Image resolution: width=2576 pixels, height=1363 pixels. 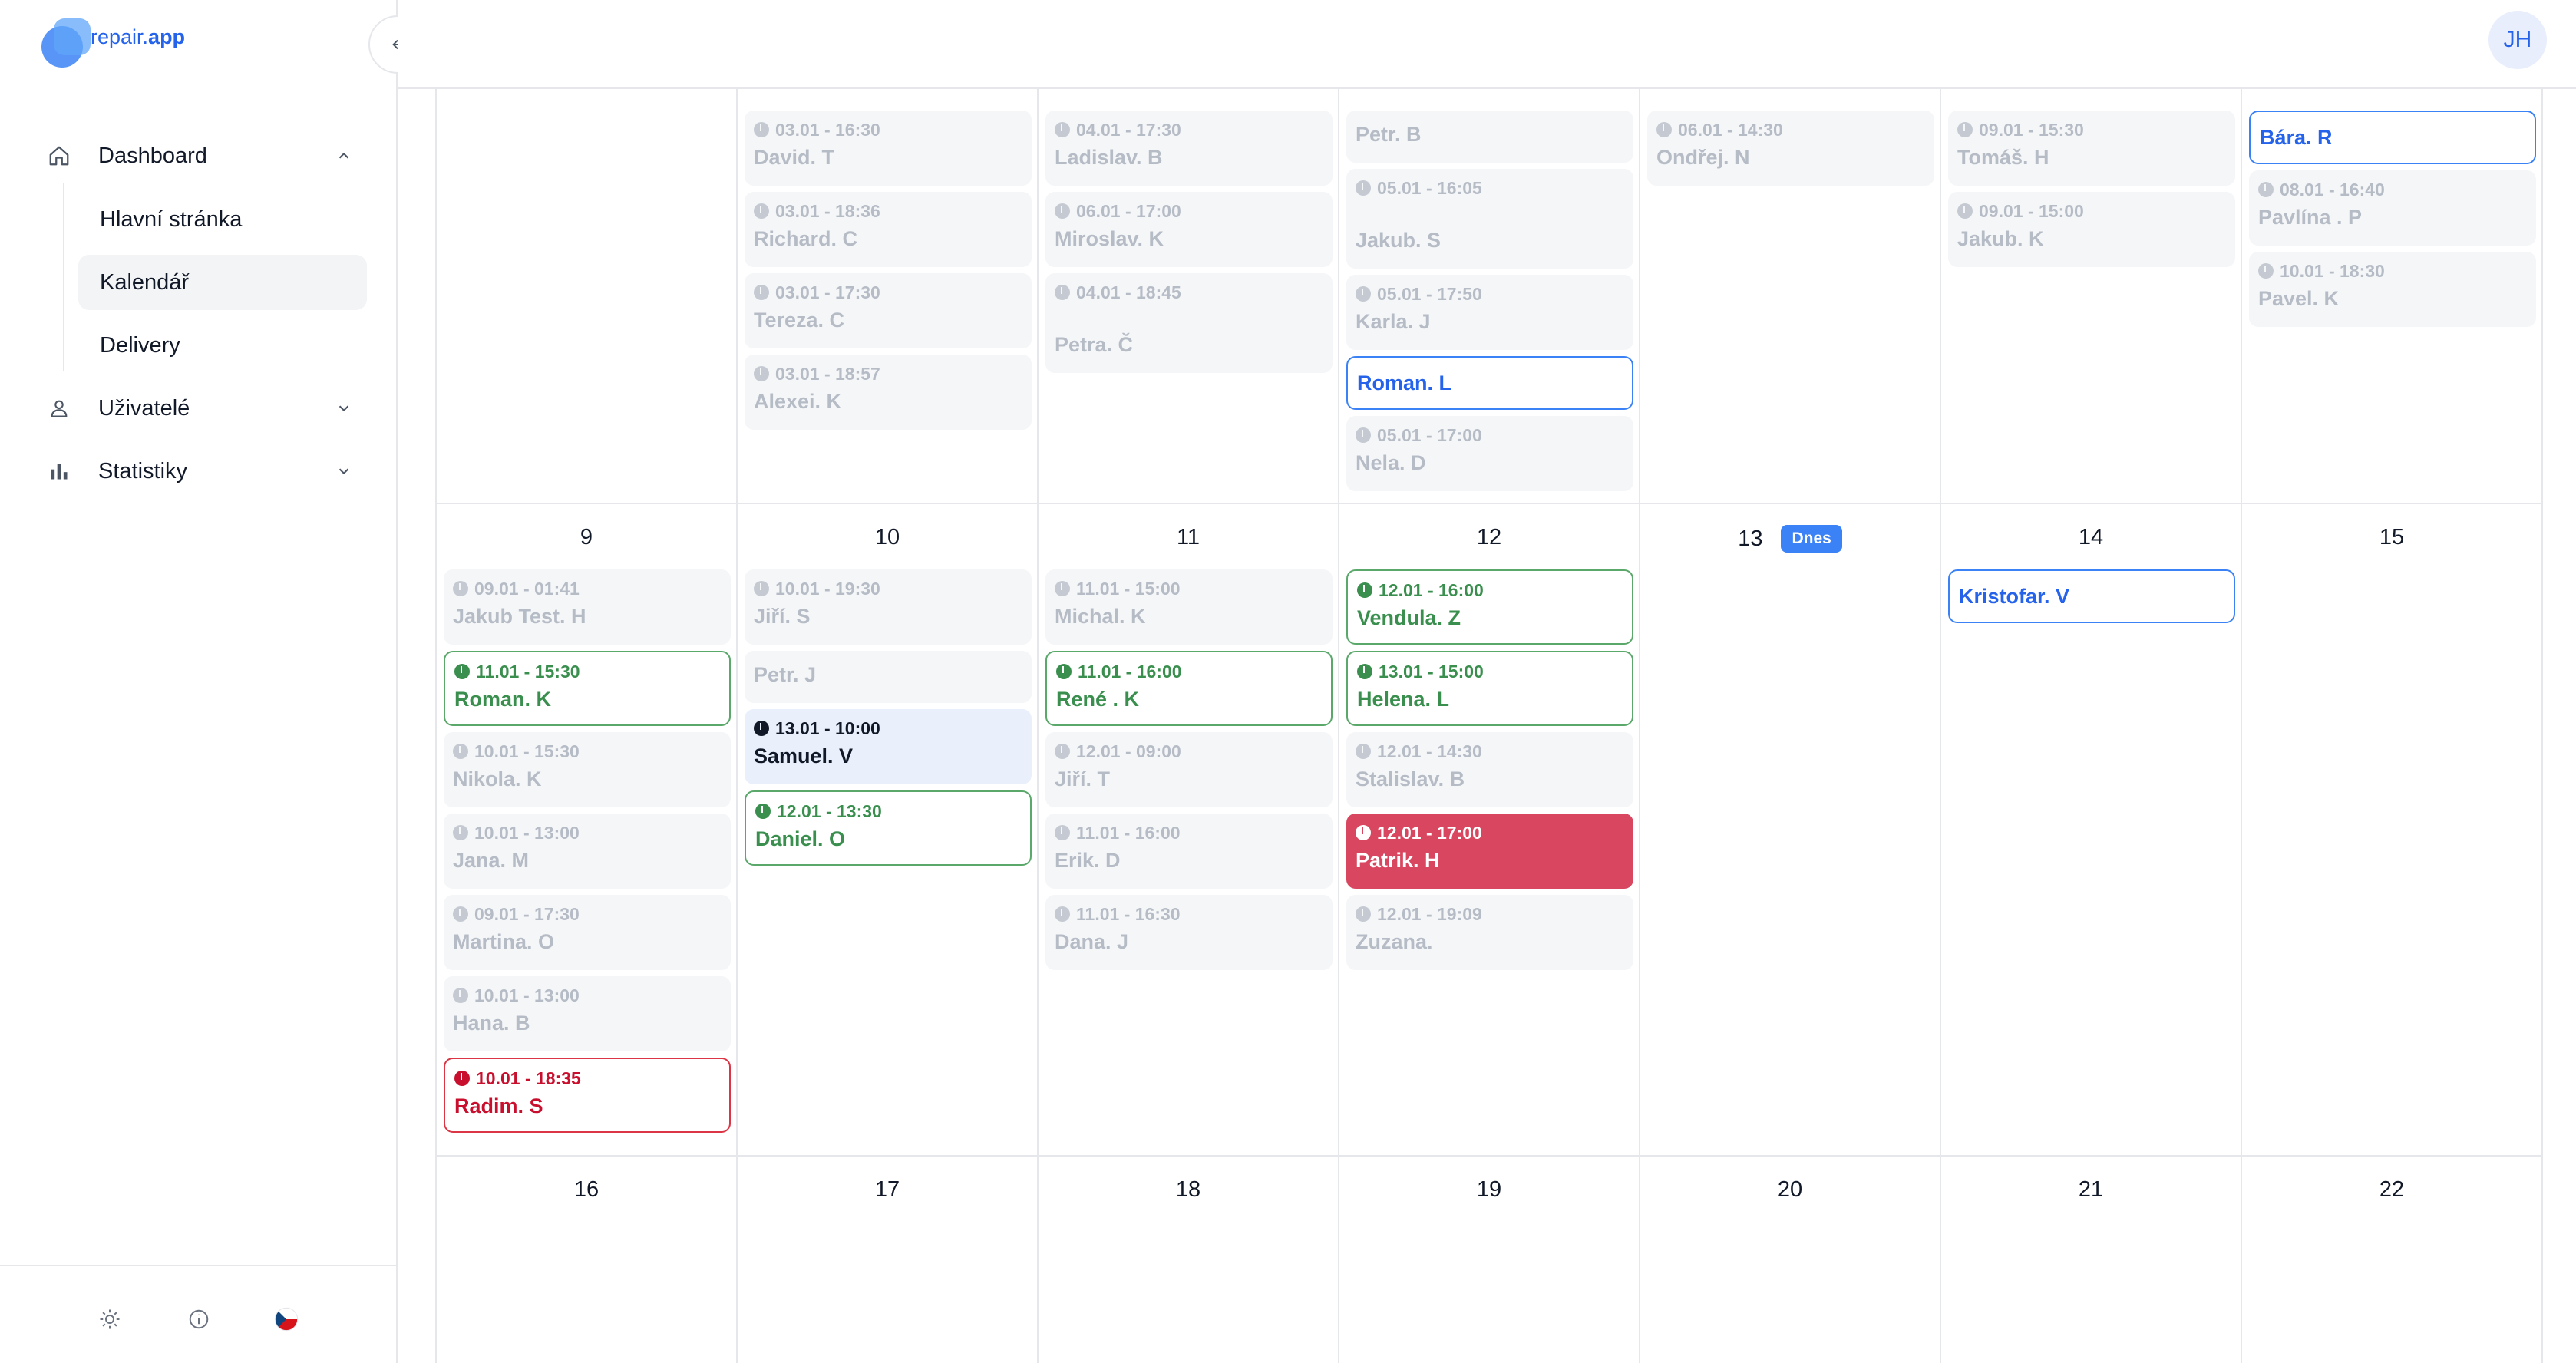 What do you see at coordinates (1188, 537) in the screenshot?
I see `day-number: 11` at bounding box center [1188, 537].